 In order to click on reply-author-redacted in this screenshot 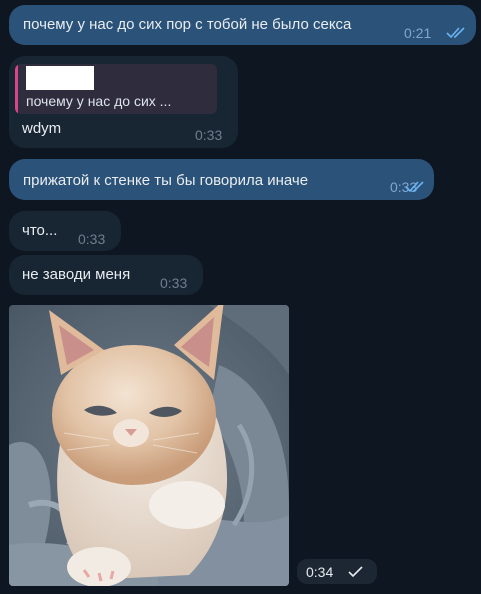, I will do `click(60, 78)`.